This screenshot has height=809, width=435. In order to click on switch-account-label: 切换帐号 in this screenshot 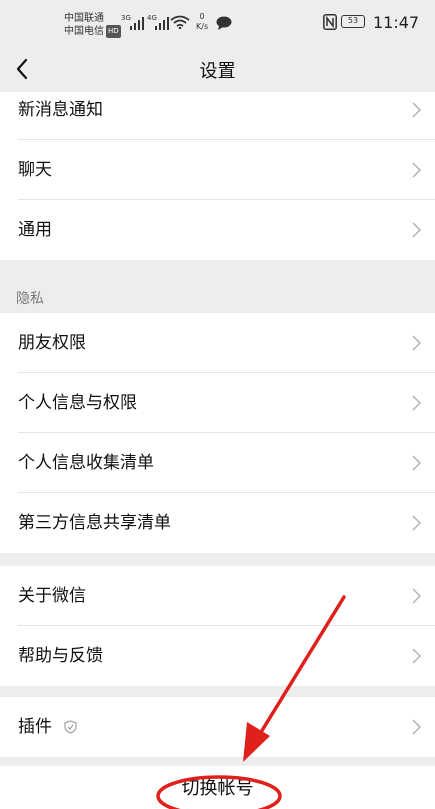, I will do `click(217, 788)`.